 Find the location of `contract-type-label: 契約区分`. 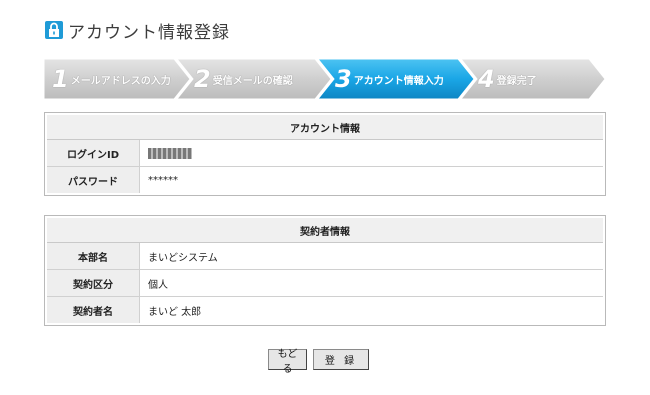

contract-type-label: 契約区分 is located at coordinates (93, 283).